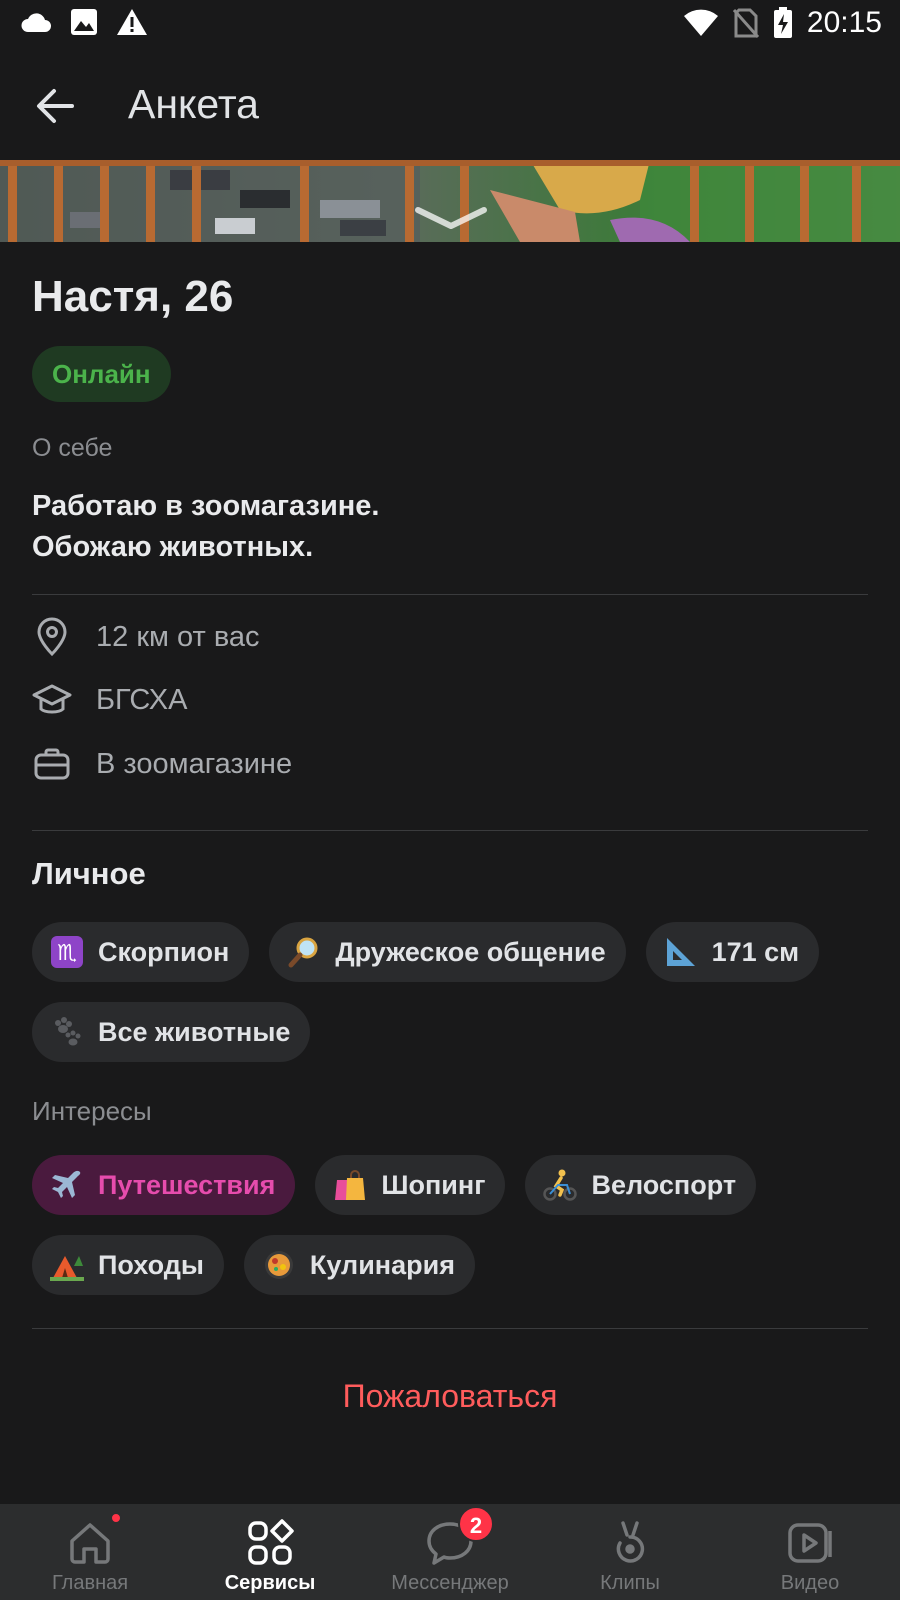  I want to click on chip-height: 171 см, so click(732, 952).